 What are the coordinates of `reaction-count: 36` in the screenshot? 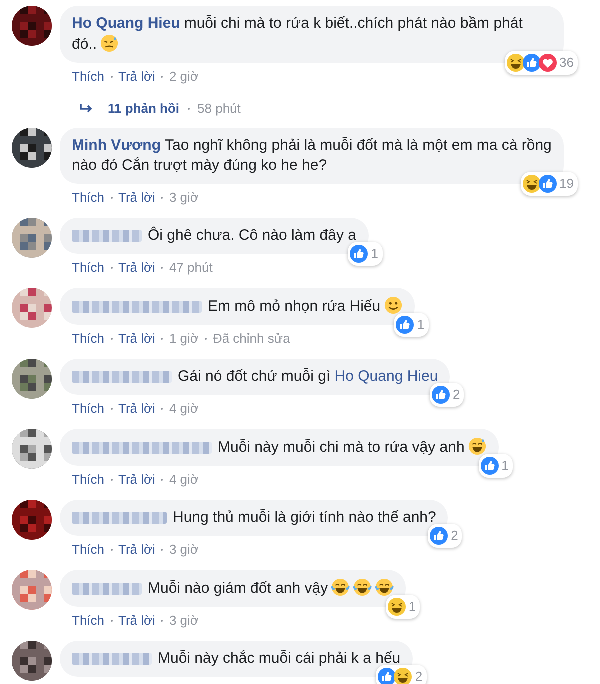 It's located at (567, 63).